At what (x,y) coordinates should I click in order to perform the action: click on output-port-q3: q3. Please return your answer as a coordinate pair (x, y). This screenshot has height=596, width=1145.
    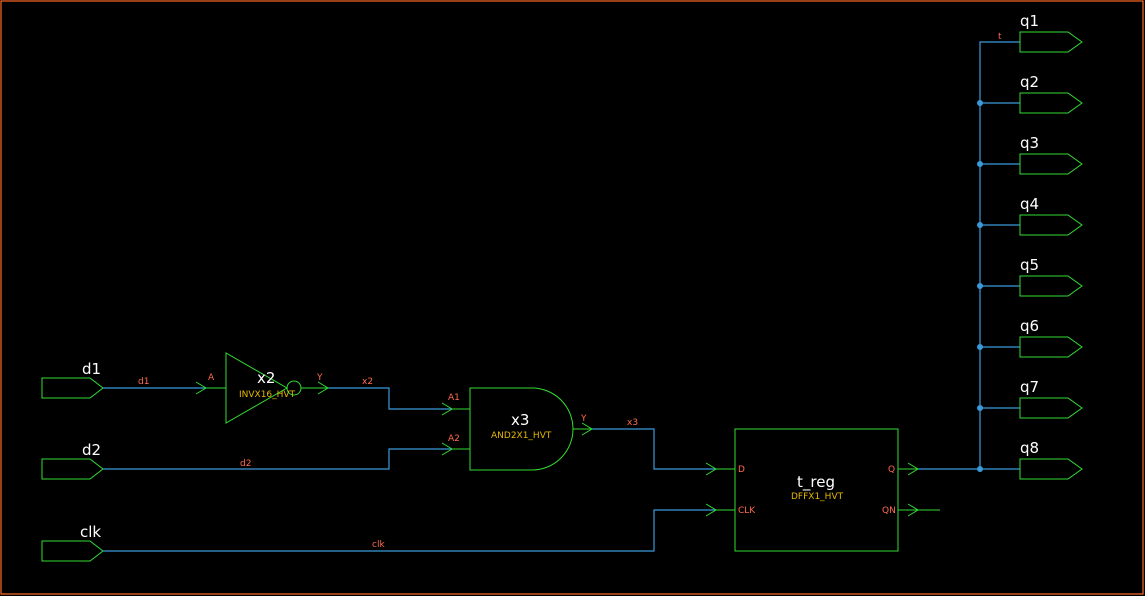
    Looking at the image, I should click on (1051, 154).